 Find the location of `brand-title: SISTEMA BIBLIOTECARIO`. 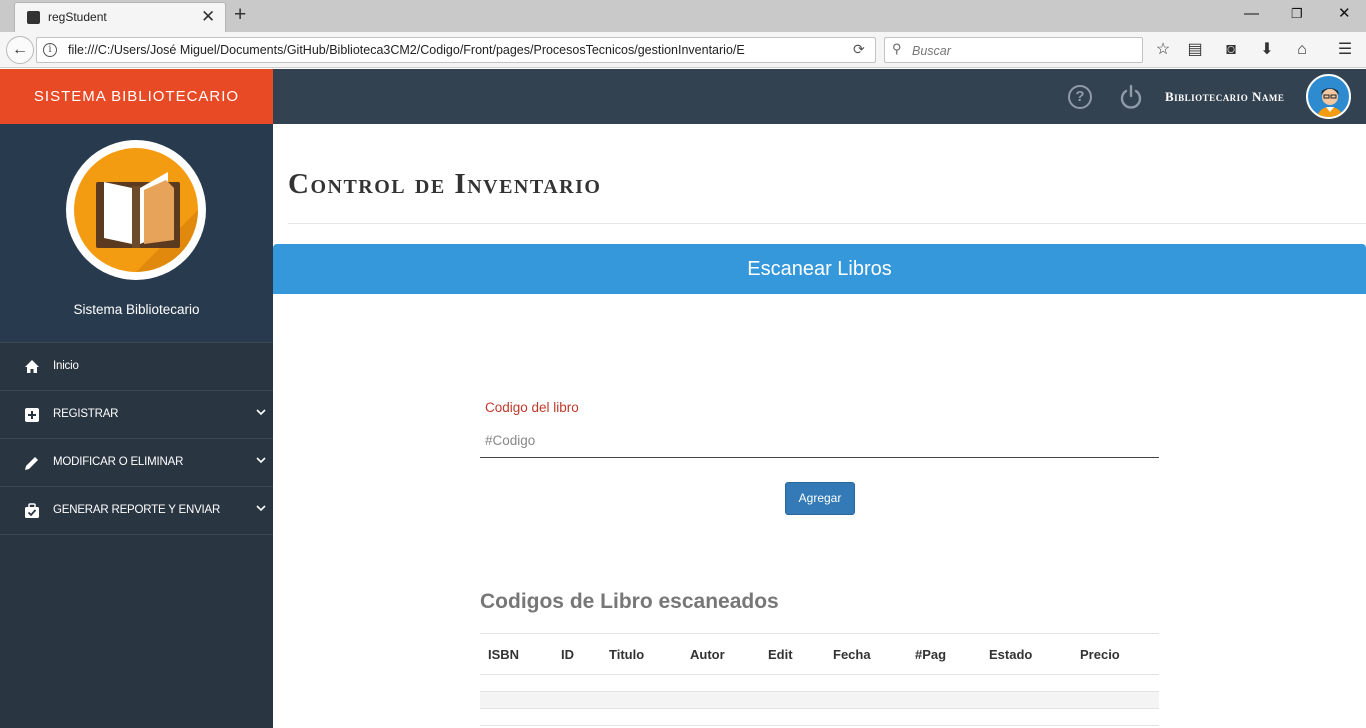

brand-title: SISTEMA BIBLIOTECARIO is located at coordinates (136, 96).